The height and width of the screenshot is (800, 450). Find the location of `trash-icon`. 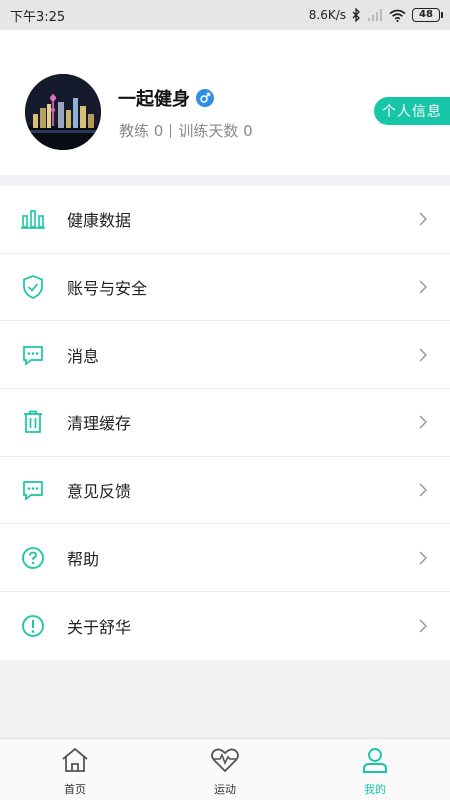

trash-icon is located at coordinates (33, 422).